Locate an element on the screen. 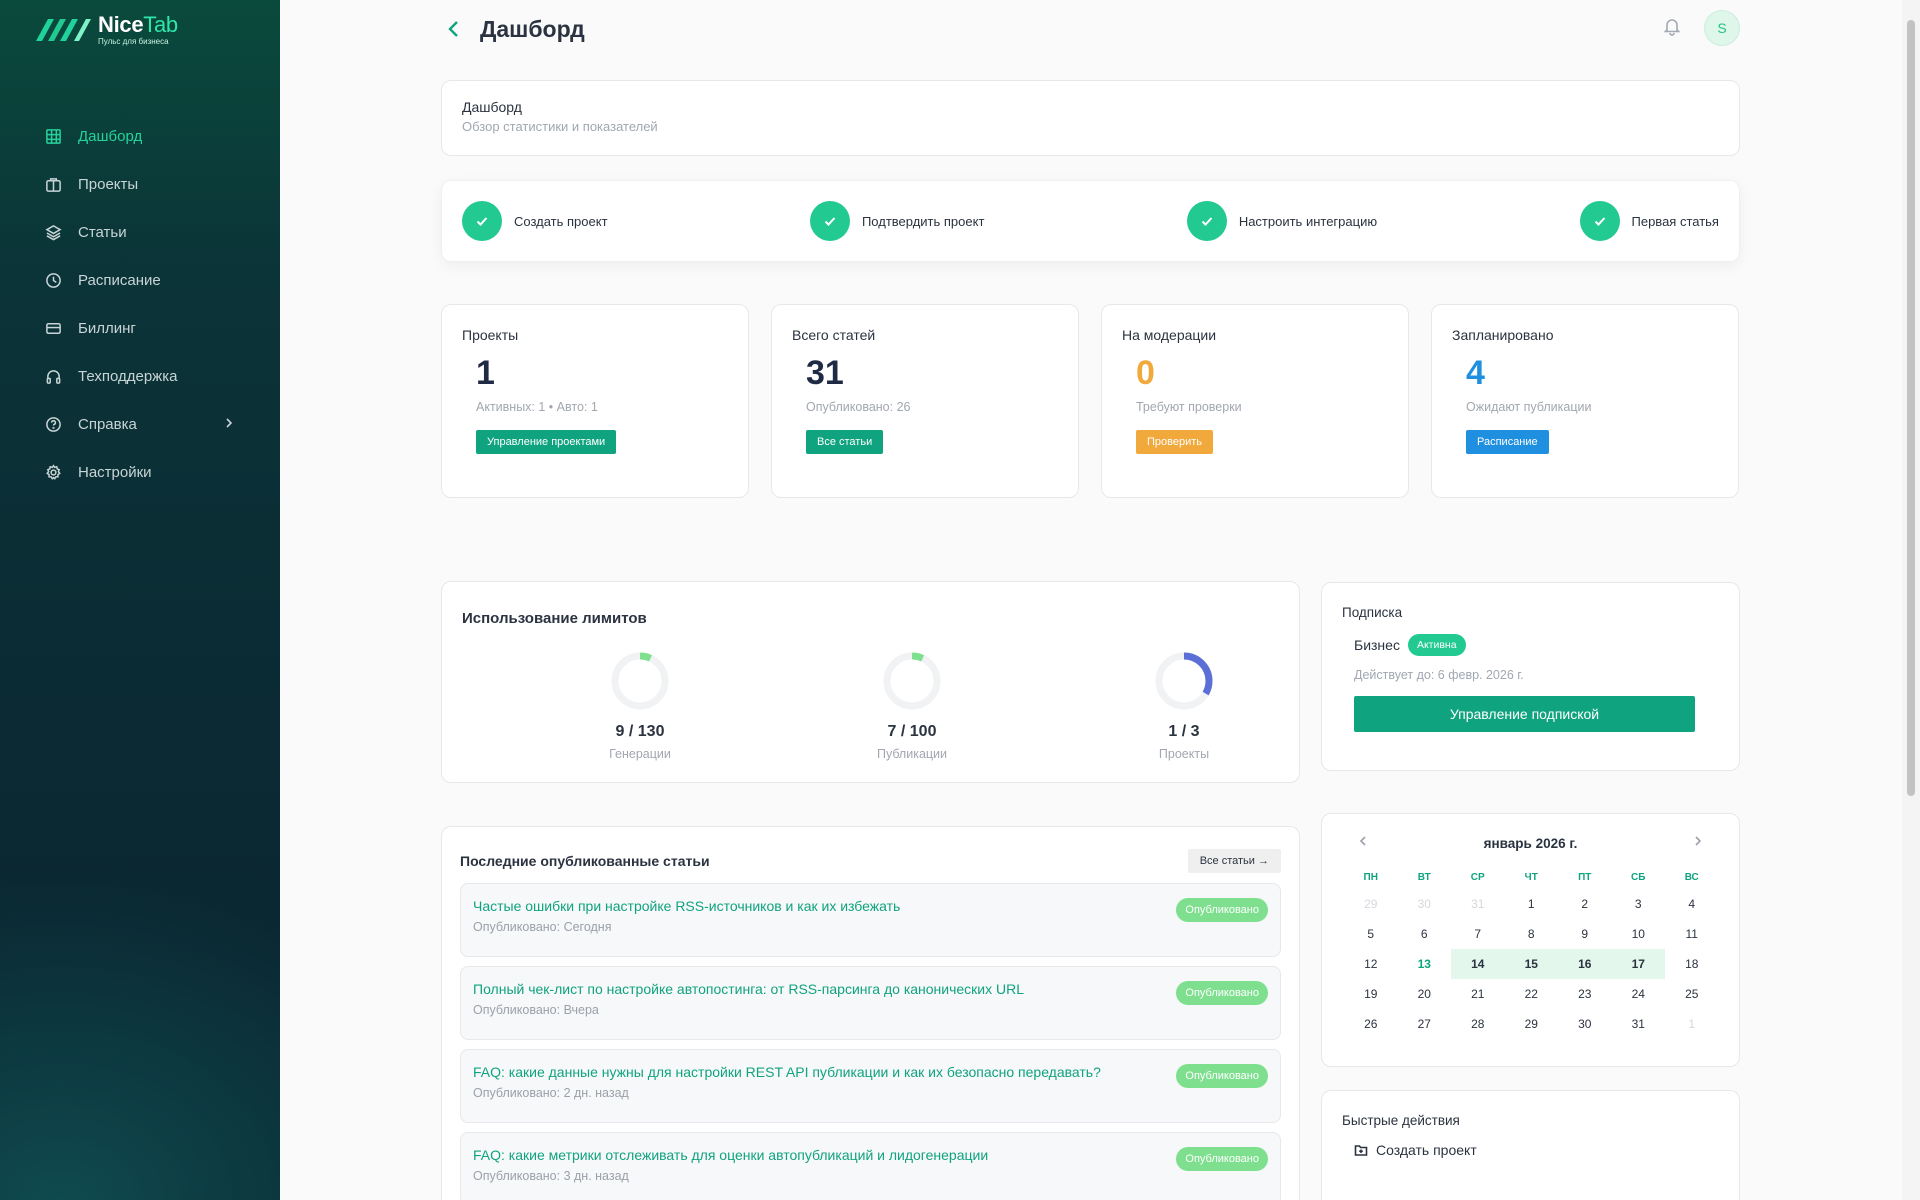 This screenshot has height=1200, width=1920. calendar-day: 17 is located at coordinates (1638, 964).